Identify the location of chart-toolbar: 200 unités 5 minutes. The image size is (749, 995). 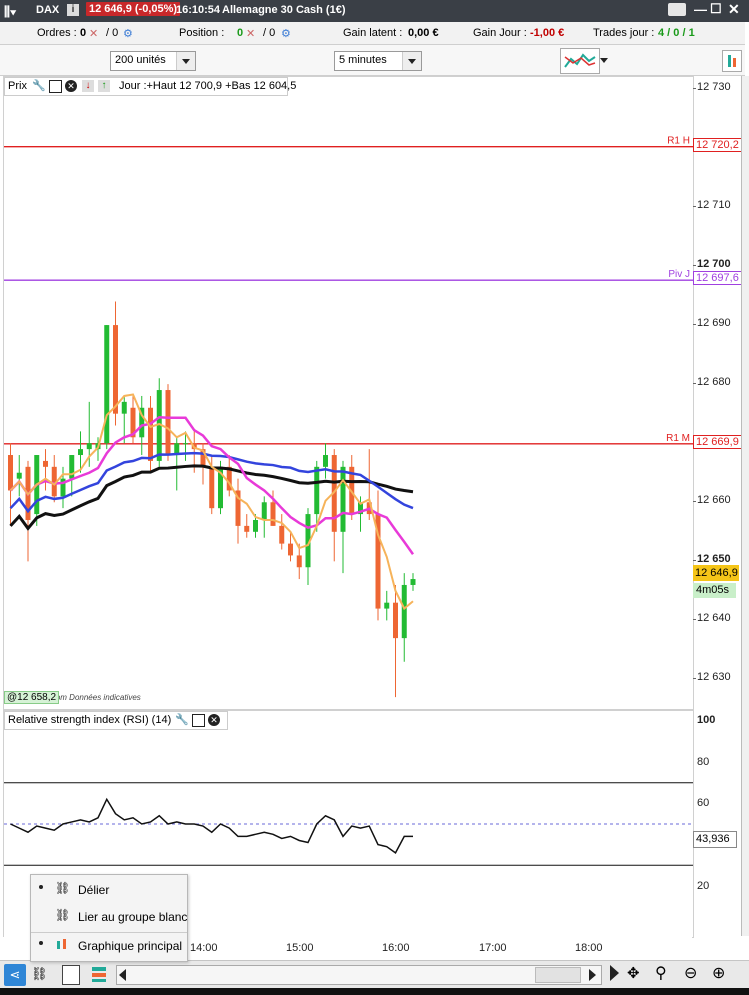
(372, 60).